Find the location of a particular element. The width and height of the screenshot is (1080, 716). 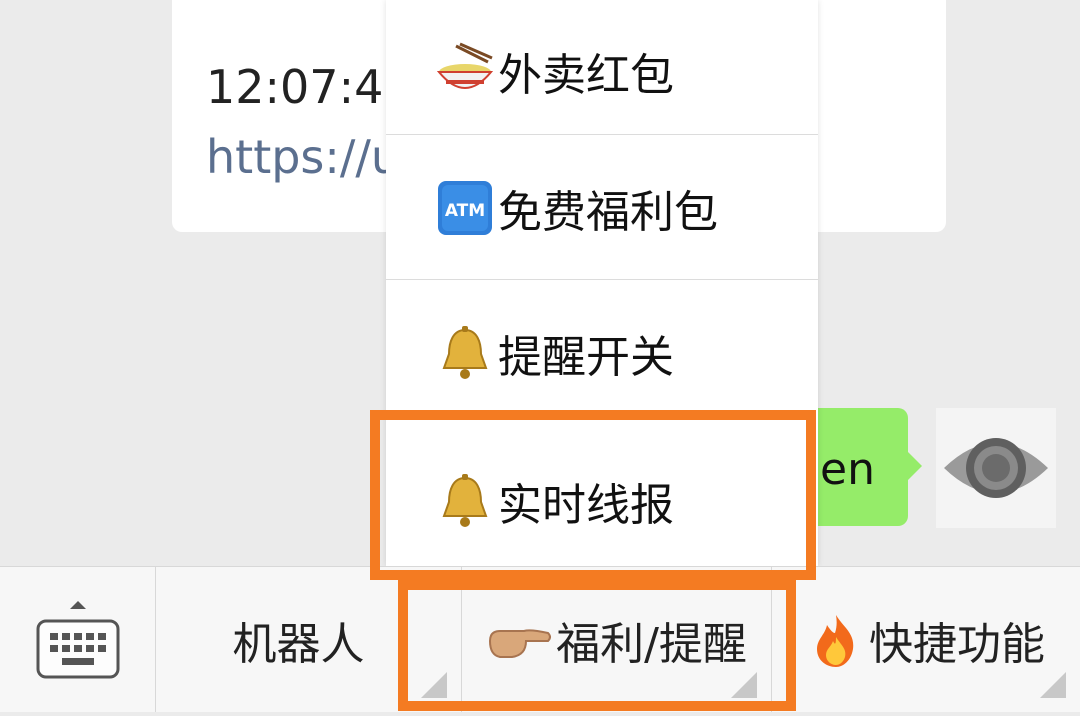

eye-avatar-icon is located at coordinates (996, 468).